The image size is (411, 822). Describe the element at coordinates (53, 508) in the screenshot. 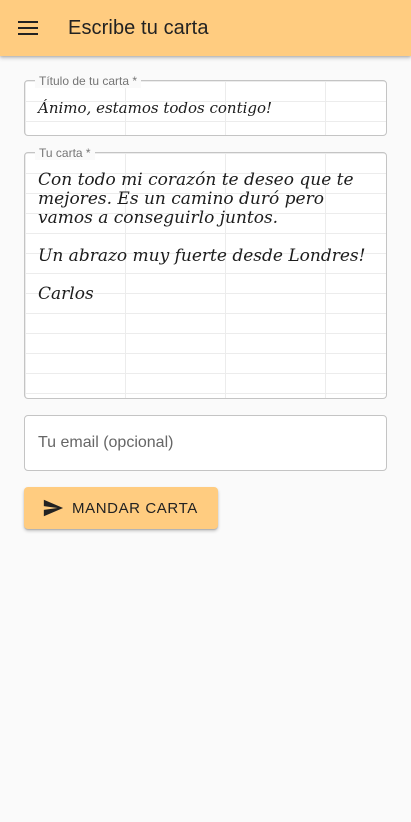

I see `send-icon` at that location.